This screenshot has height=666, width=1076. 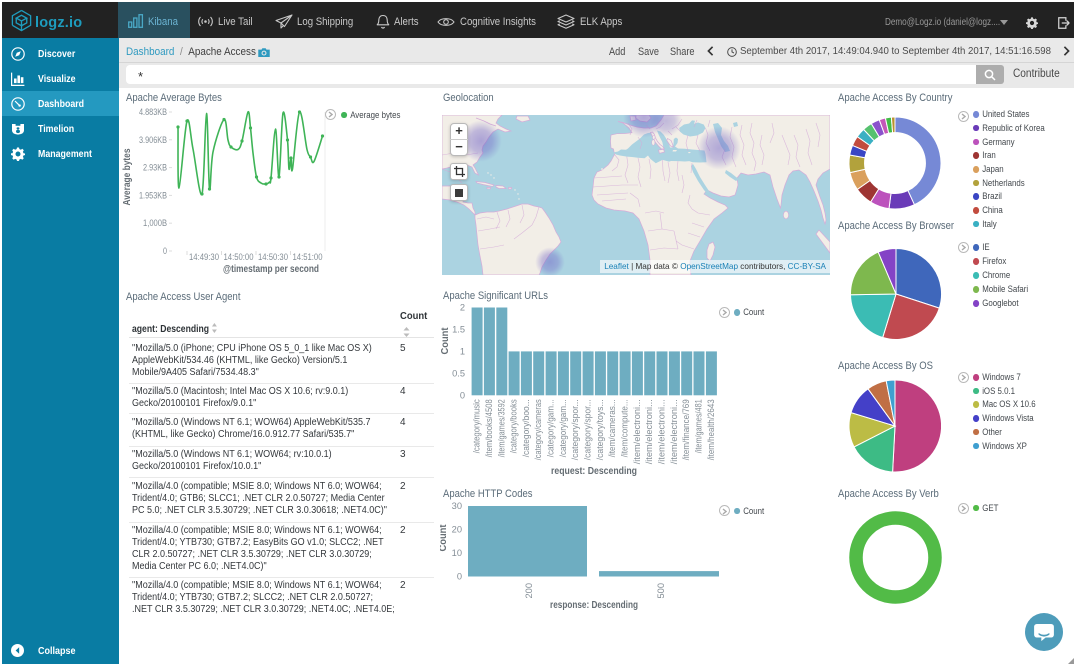 What do you see at coordinates (457, 506) in the screenshot?
I see `svg-text: 30` at bounding box center [457, 506].